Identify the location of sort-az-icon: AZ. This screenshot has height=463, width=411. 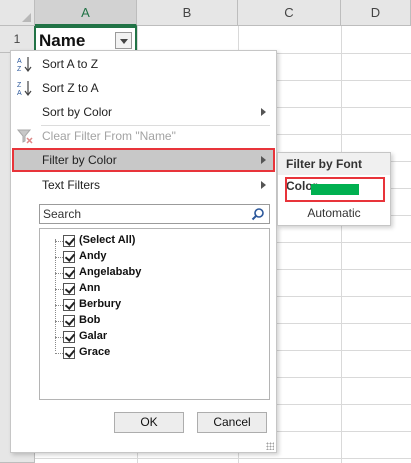
(25, 64).